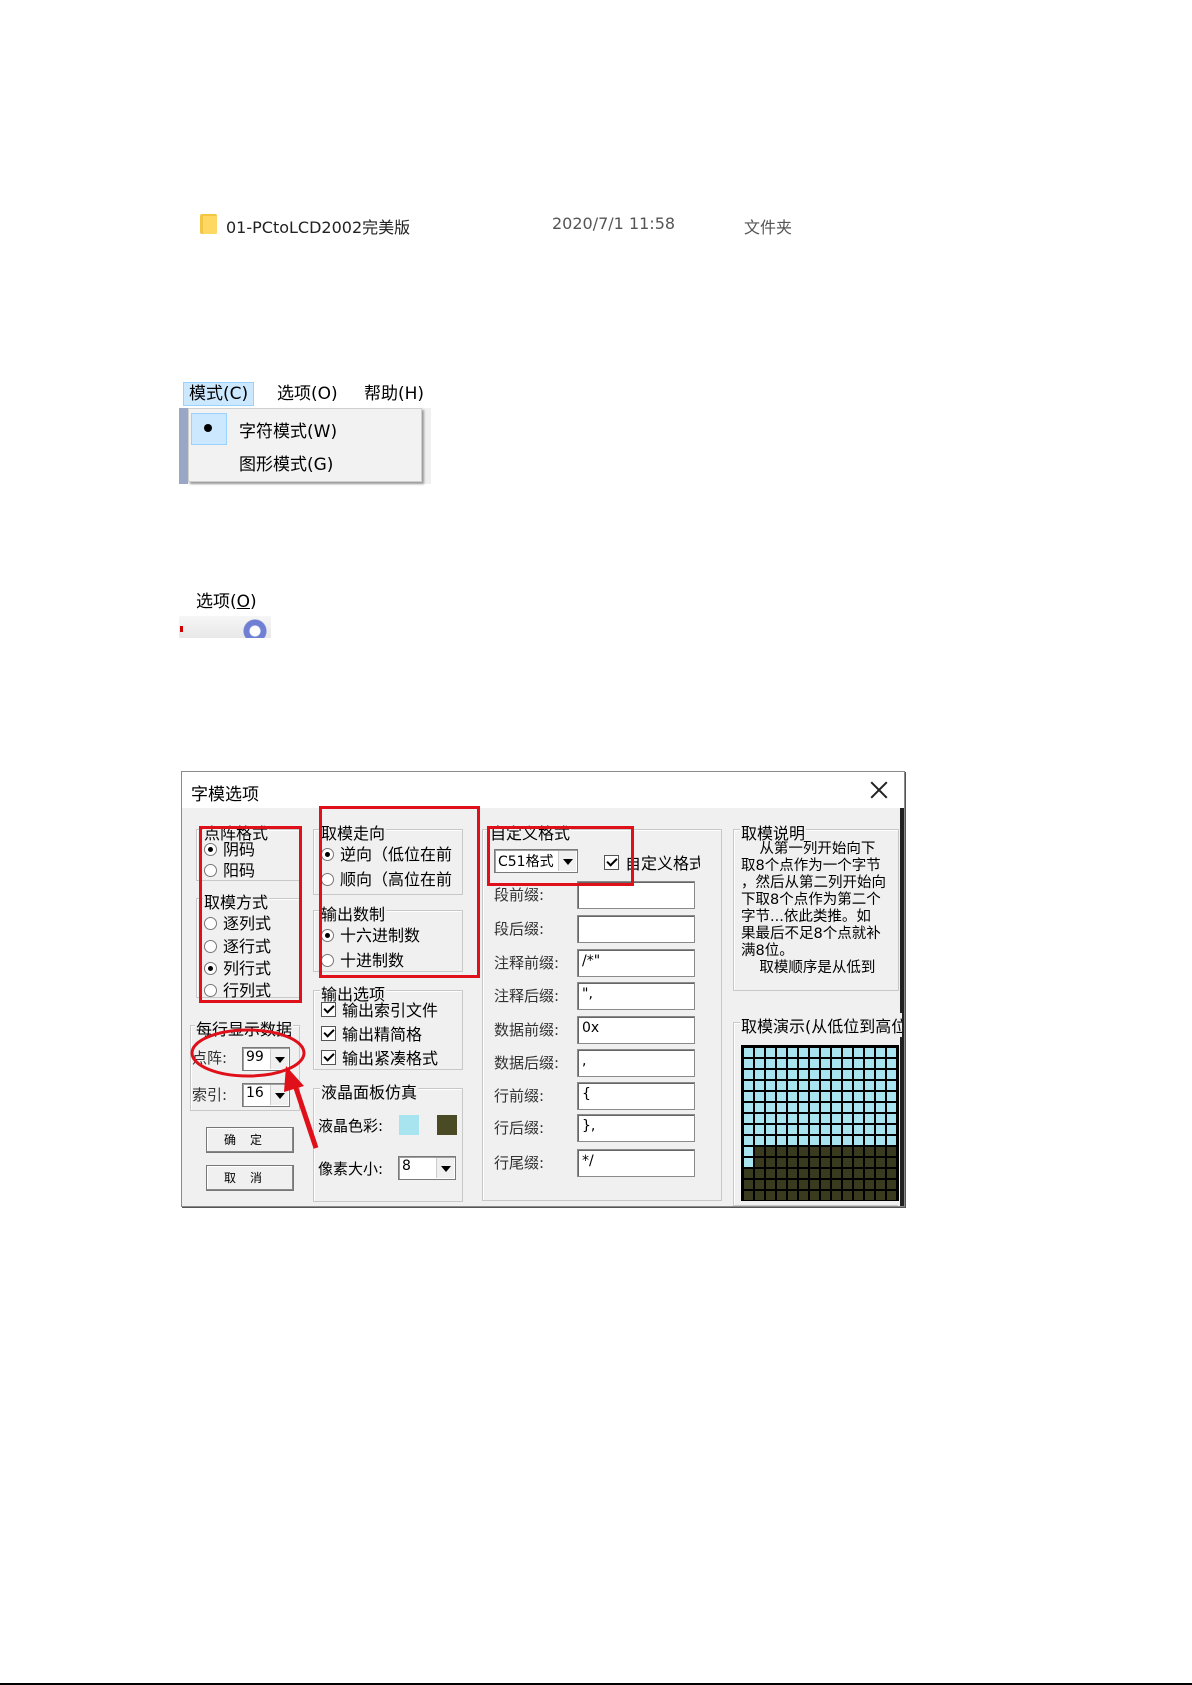 The height and width of the screenshot is (1685, 1192). What do you see at coordinates (399, 892) in the screenshot?
I see `highlight-box-direction` at bounding box center [399, 892].